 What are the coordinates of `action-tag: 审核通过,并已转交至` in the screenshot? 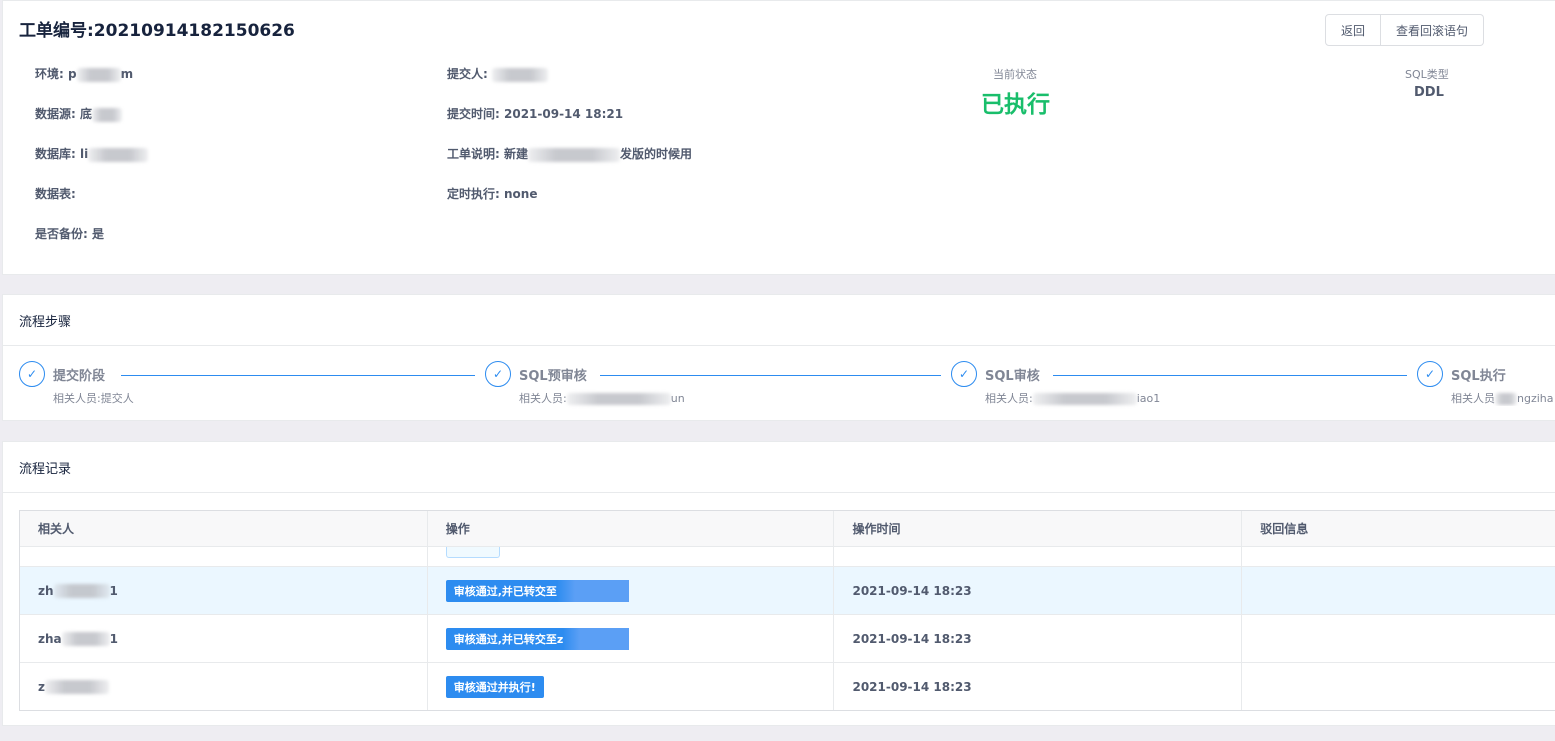 It's located at (537, 590).